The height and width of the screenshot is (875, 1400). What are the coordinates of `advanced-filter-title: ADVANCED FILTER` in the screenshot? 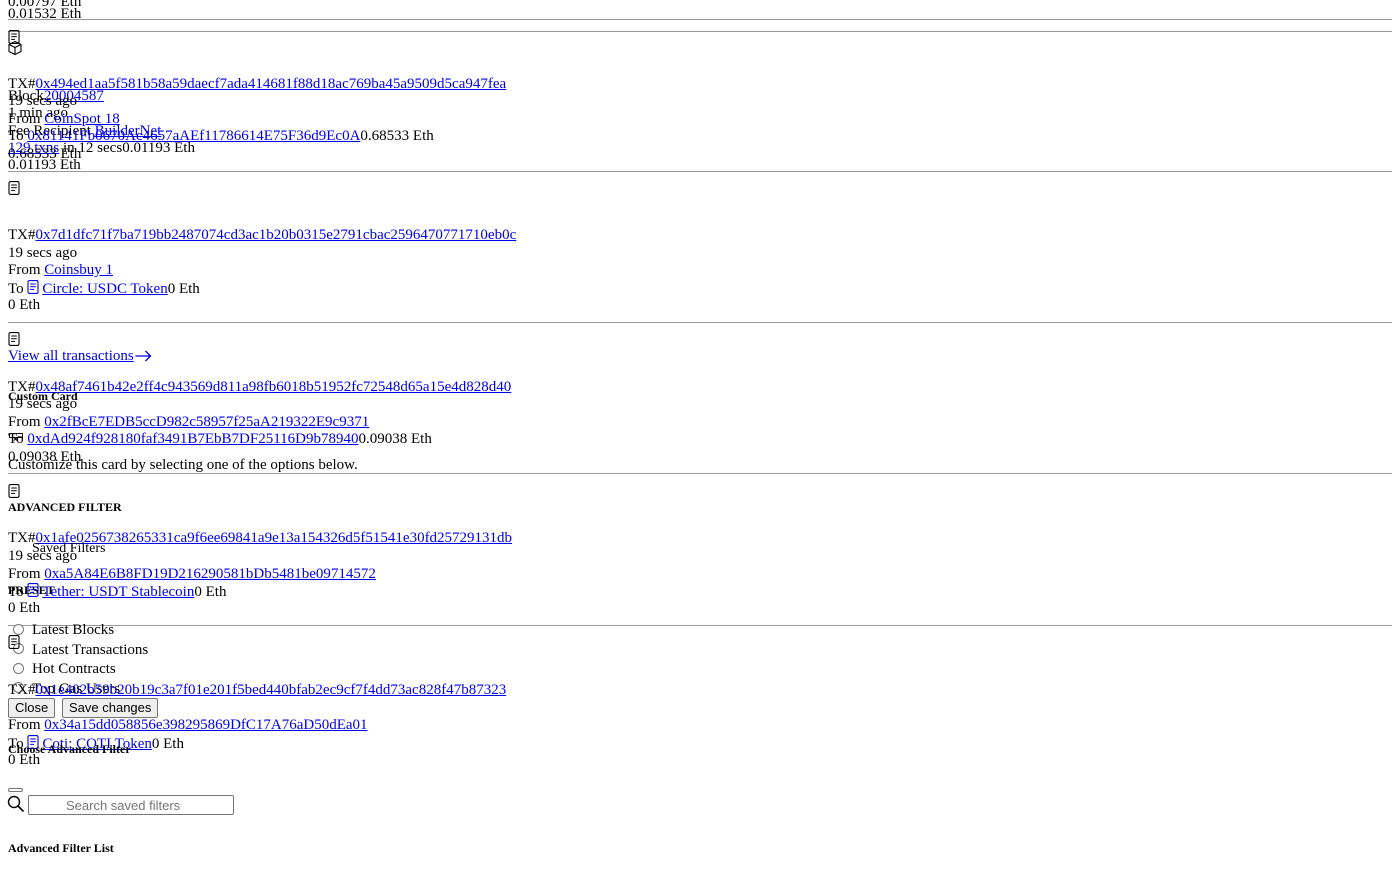 It's located at (65, 507).